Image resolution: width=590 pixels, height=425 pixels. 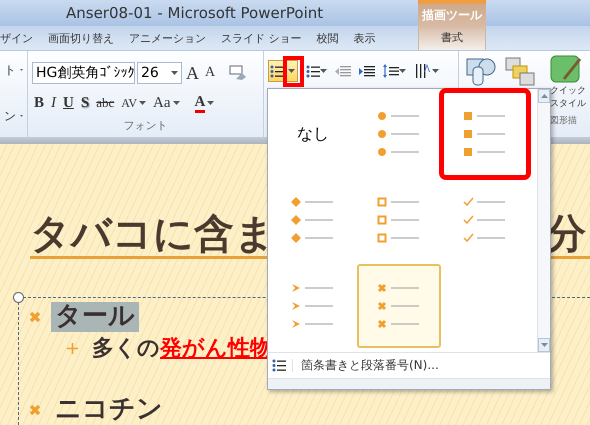 I want to click on up-arrow-icon, so click(x=544, y=96).